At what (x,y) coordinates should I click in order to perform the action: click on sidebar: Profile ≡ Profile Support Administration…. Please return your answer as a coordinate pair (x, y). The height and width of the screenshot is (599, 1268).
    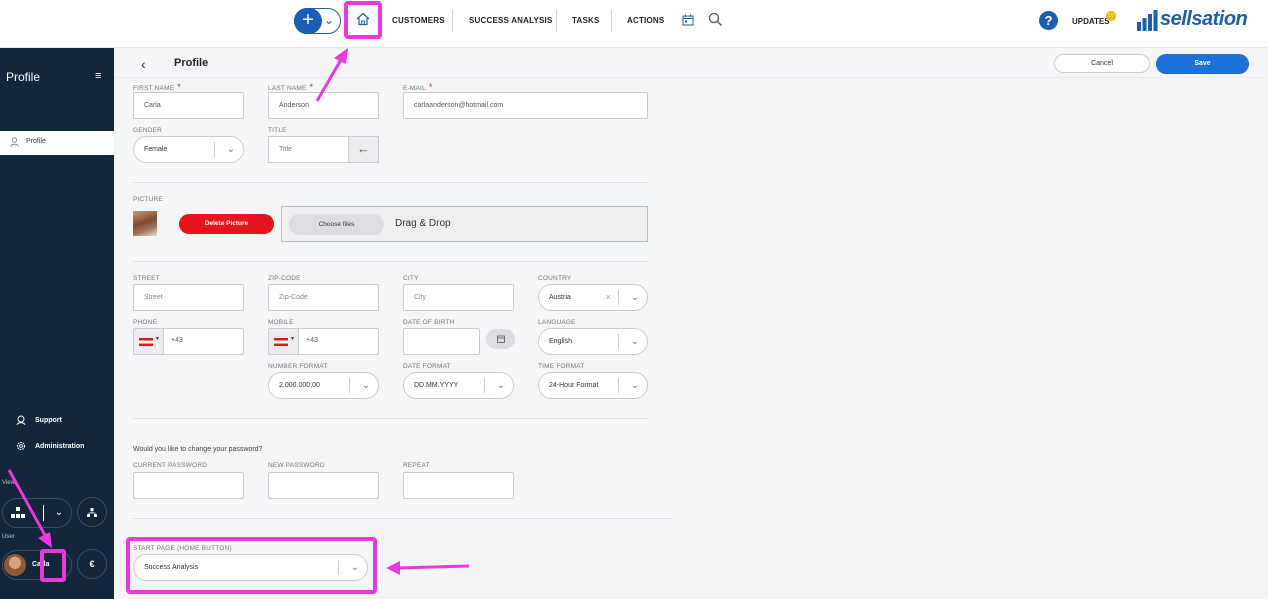
    Looking at the image, I should click on (57, 323).